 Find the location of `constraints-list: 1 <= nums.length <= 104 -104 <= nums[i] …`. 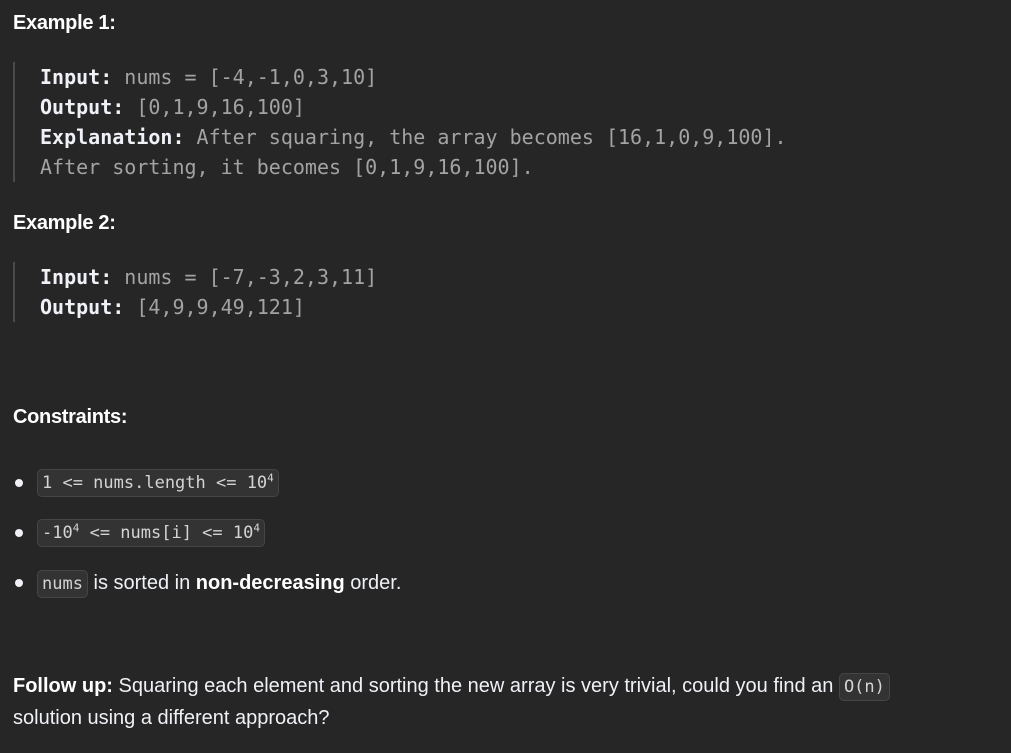

constraints-list: 1 <= nums.length <= 104 -104 <= nums[i] … is located at coordinates (207, 533).